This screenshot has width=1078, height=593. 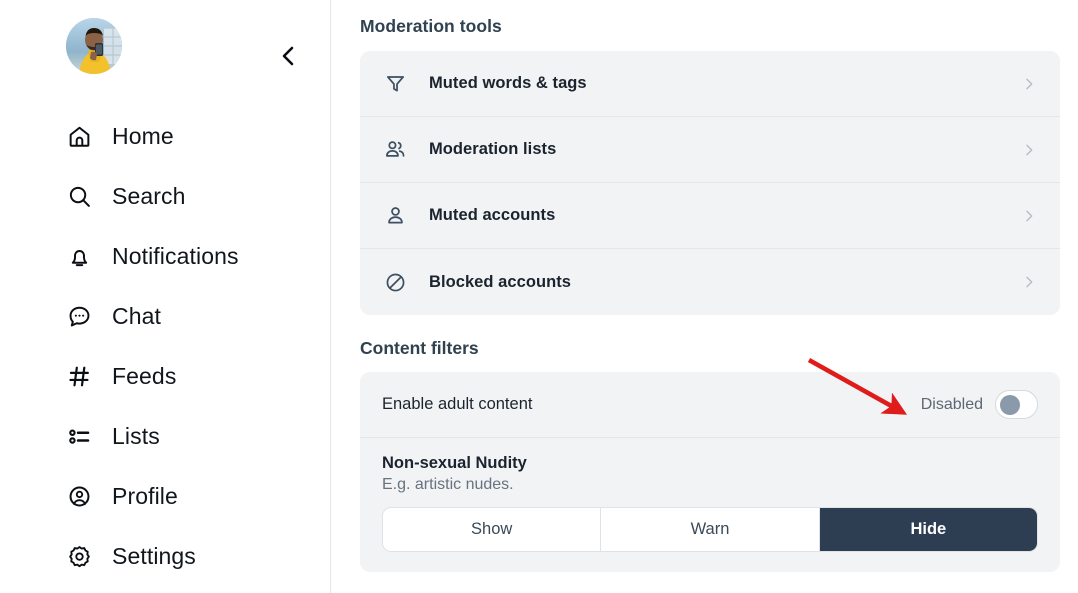 What do you see at coordinates (143, 135) in the screenshot?
I see `sidebar-item-label: Home` at bounding box center [143, 135].